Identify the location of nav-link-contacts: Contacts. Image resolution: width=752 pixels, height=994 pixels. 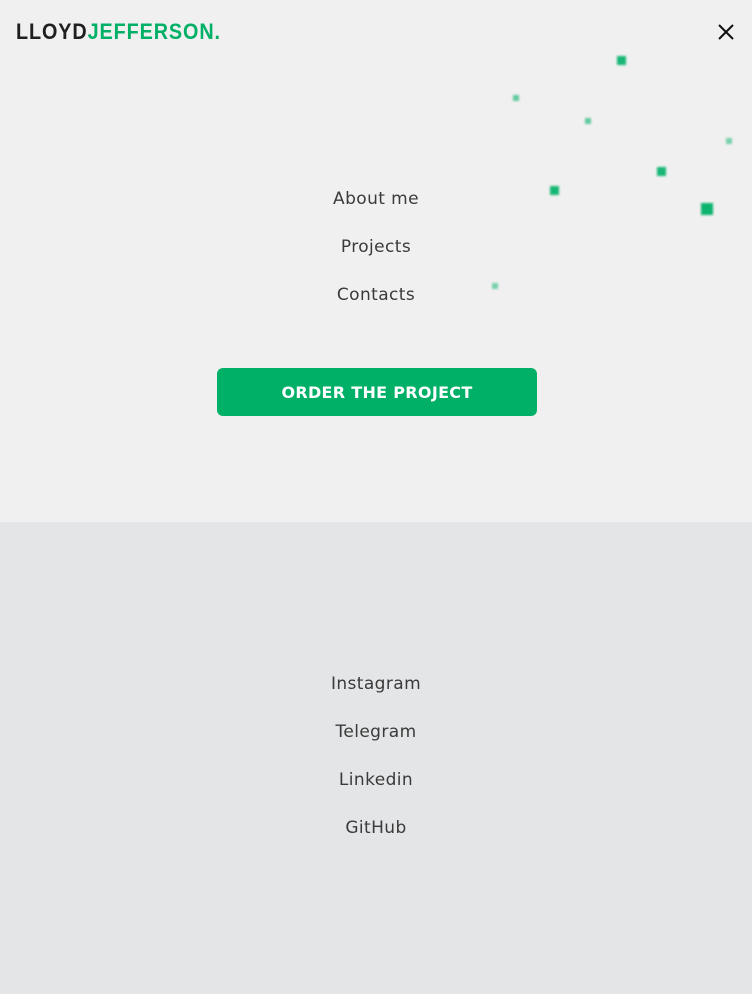
(376, 300).